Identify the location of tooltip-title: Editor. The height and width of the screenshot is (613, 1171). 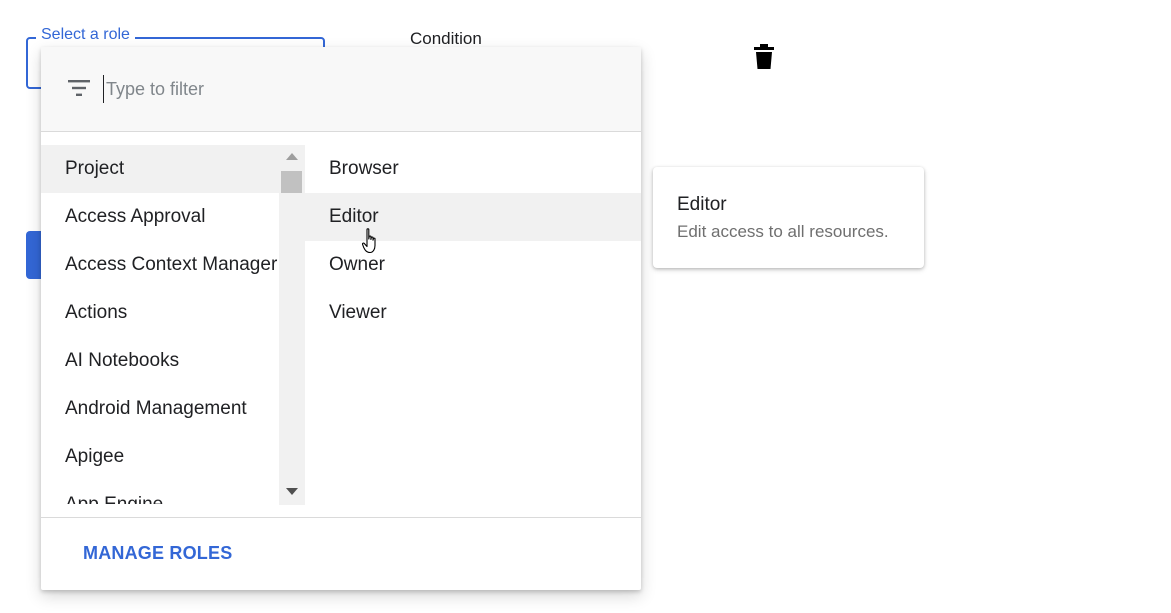
(702, 204).